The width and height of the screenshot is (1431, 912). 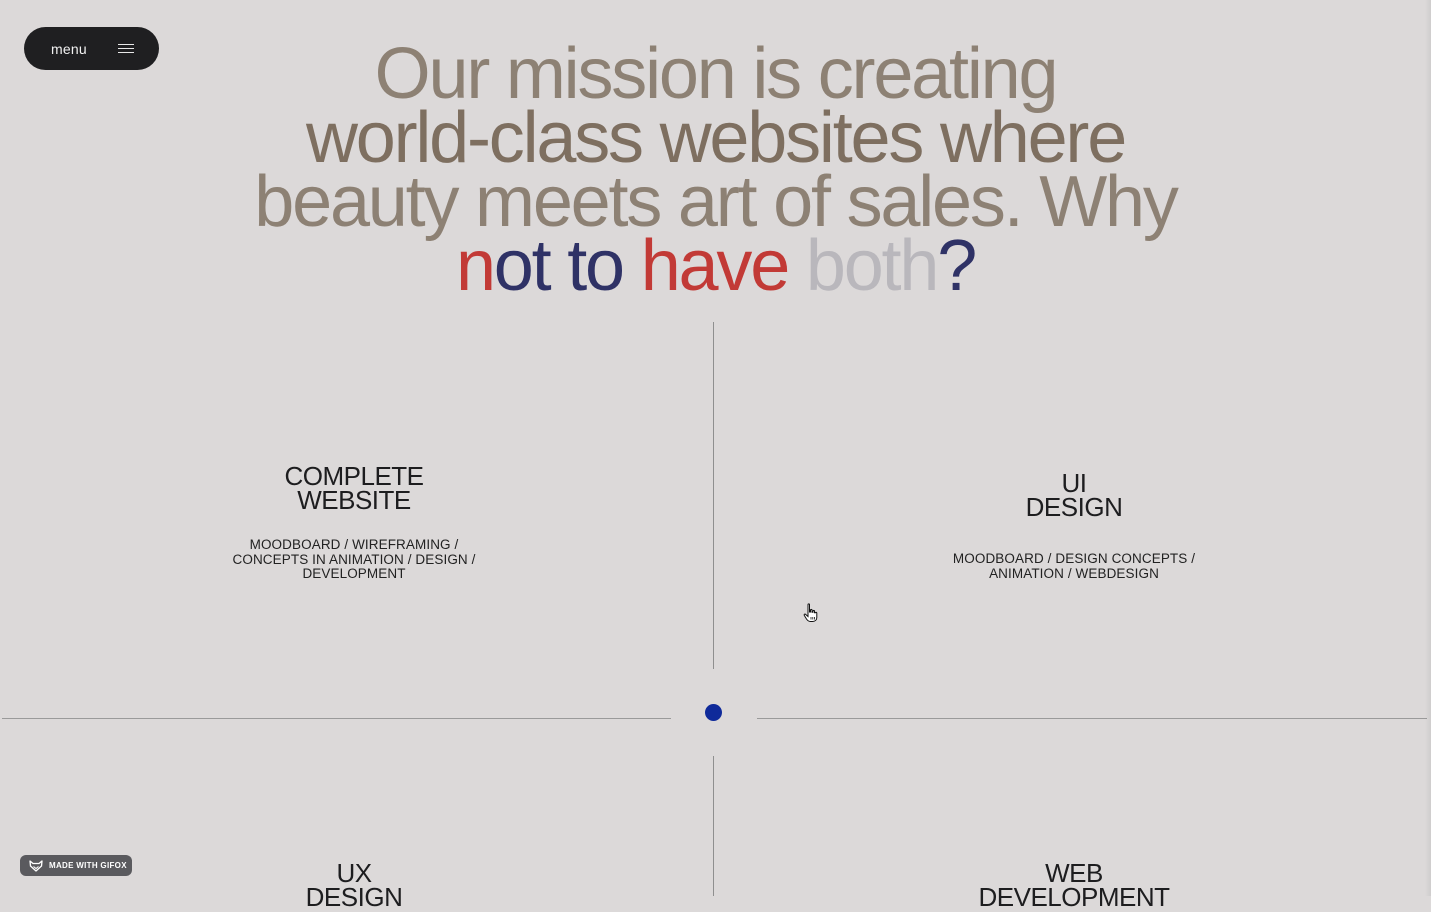 I want to click on gifox-badge: MADE WITH GIFOX, so click(x=76, y=865).